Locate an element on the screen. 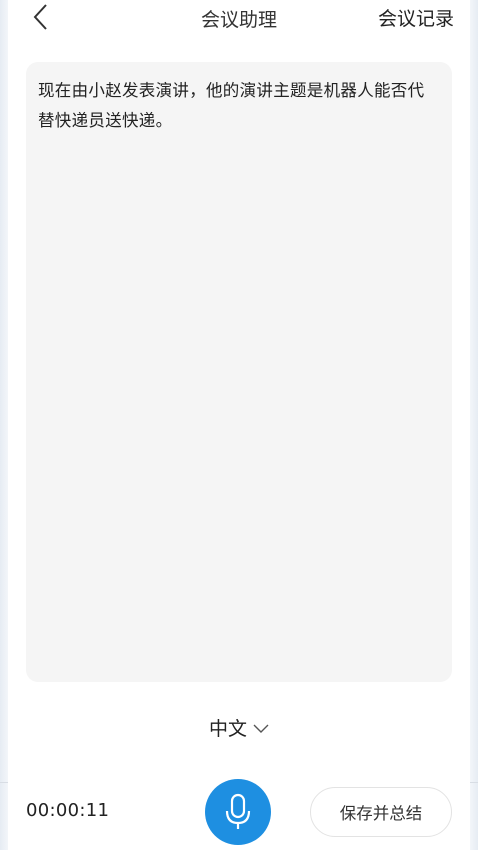  back-button is located at coordinates (42, 17).